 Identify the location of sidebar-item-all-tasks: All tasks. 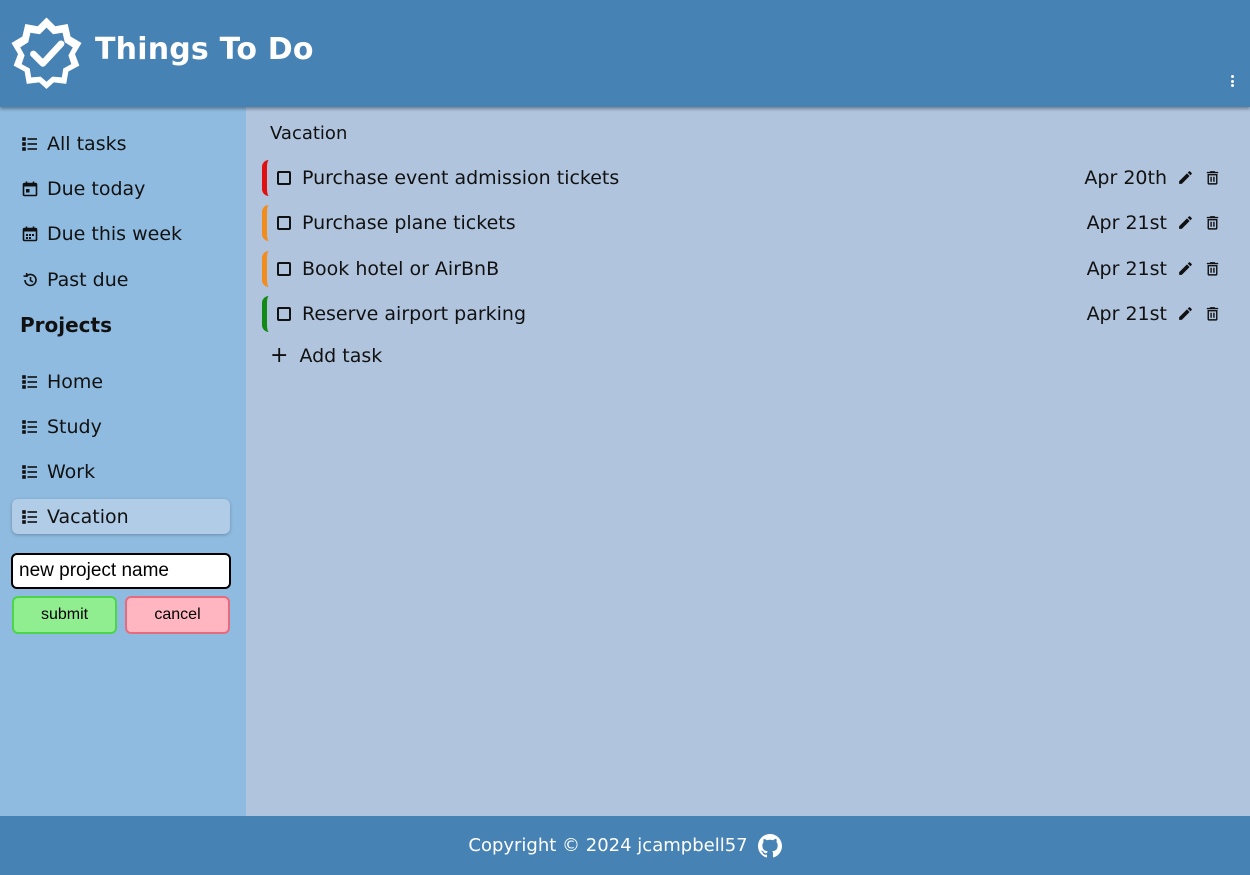
(121, 143).